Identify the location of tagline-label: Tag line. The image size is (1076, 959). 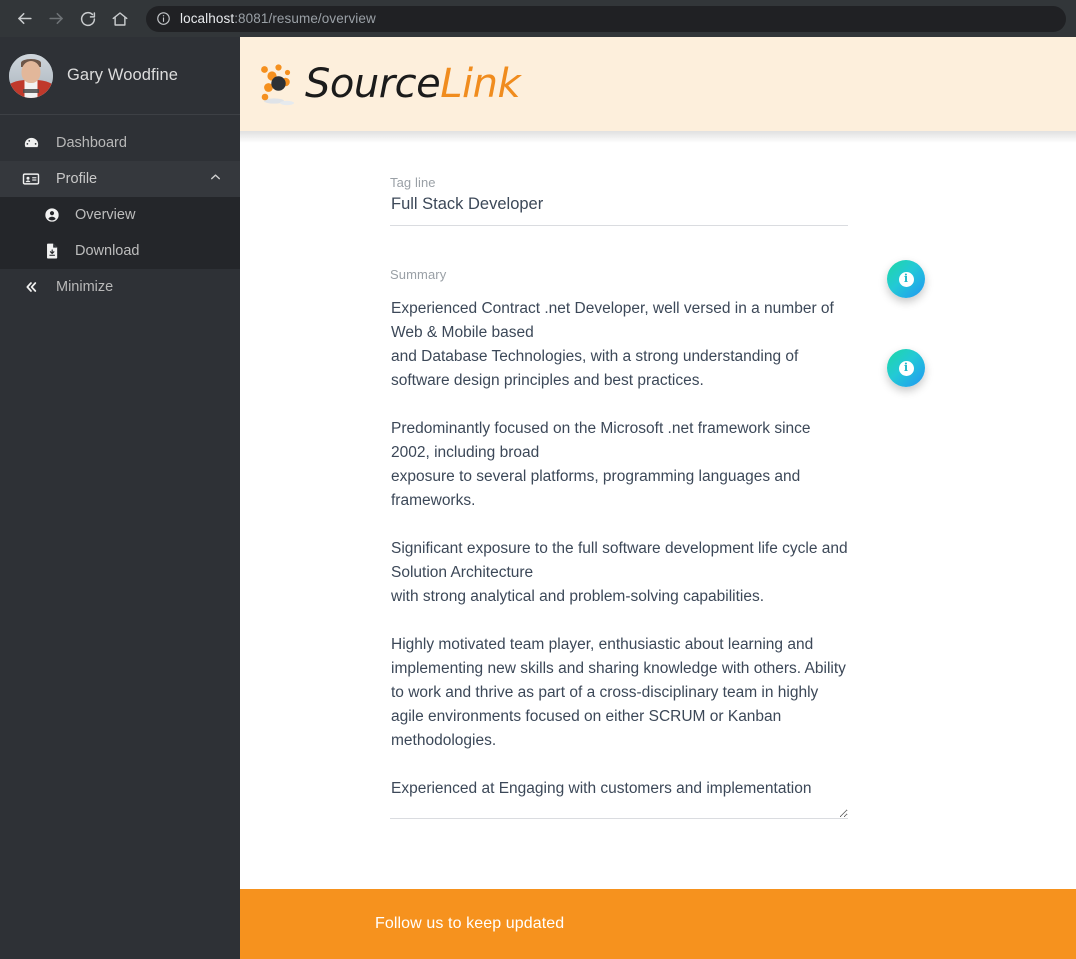
(413, 182).